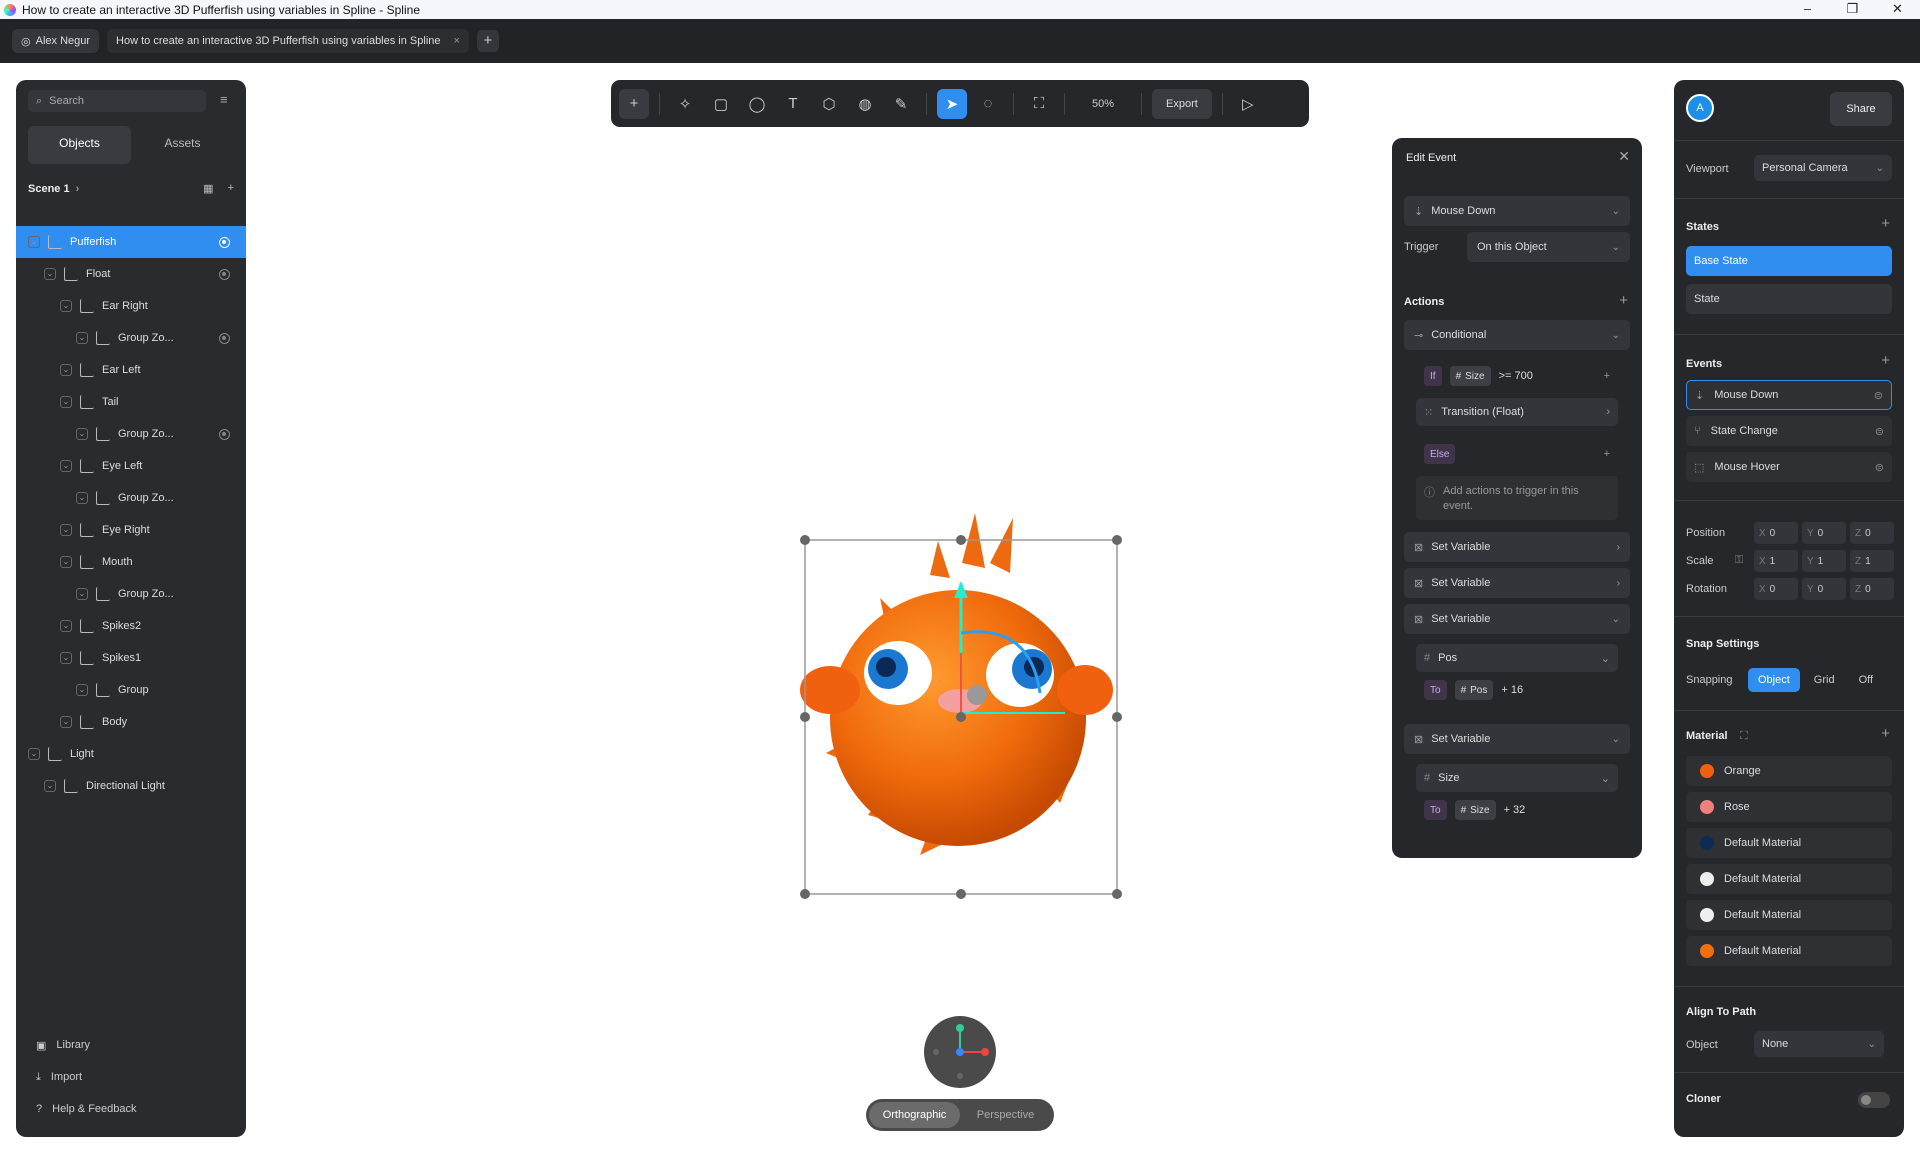  What do you see at coordinates (1807, 9) in the screenshot?
I see `minimize-icon: –` at bounding box center [1807, 9].